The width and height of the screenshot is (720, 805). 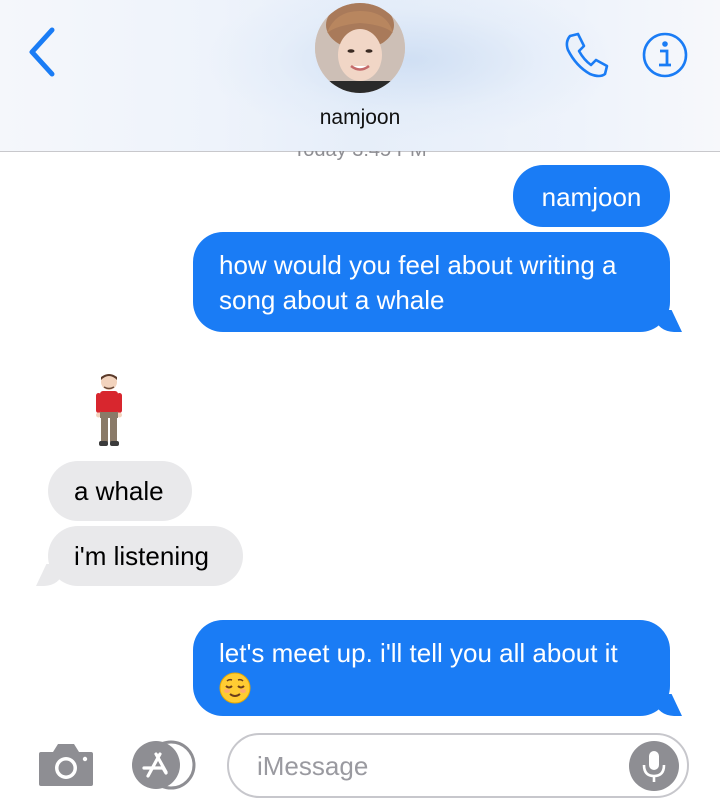 I want to click on microphone-icon, so click(x=654, y=766).